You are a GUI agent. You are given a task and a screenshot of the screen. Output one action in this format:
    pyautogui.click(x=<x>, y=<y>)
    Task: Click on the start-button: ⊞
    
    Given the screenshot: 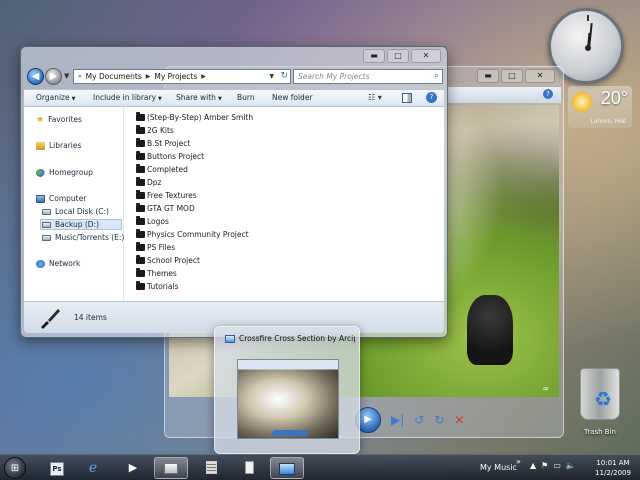 What is the action you would take?
    pyautogui.click(x=15, y=468)
    